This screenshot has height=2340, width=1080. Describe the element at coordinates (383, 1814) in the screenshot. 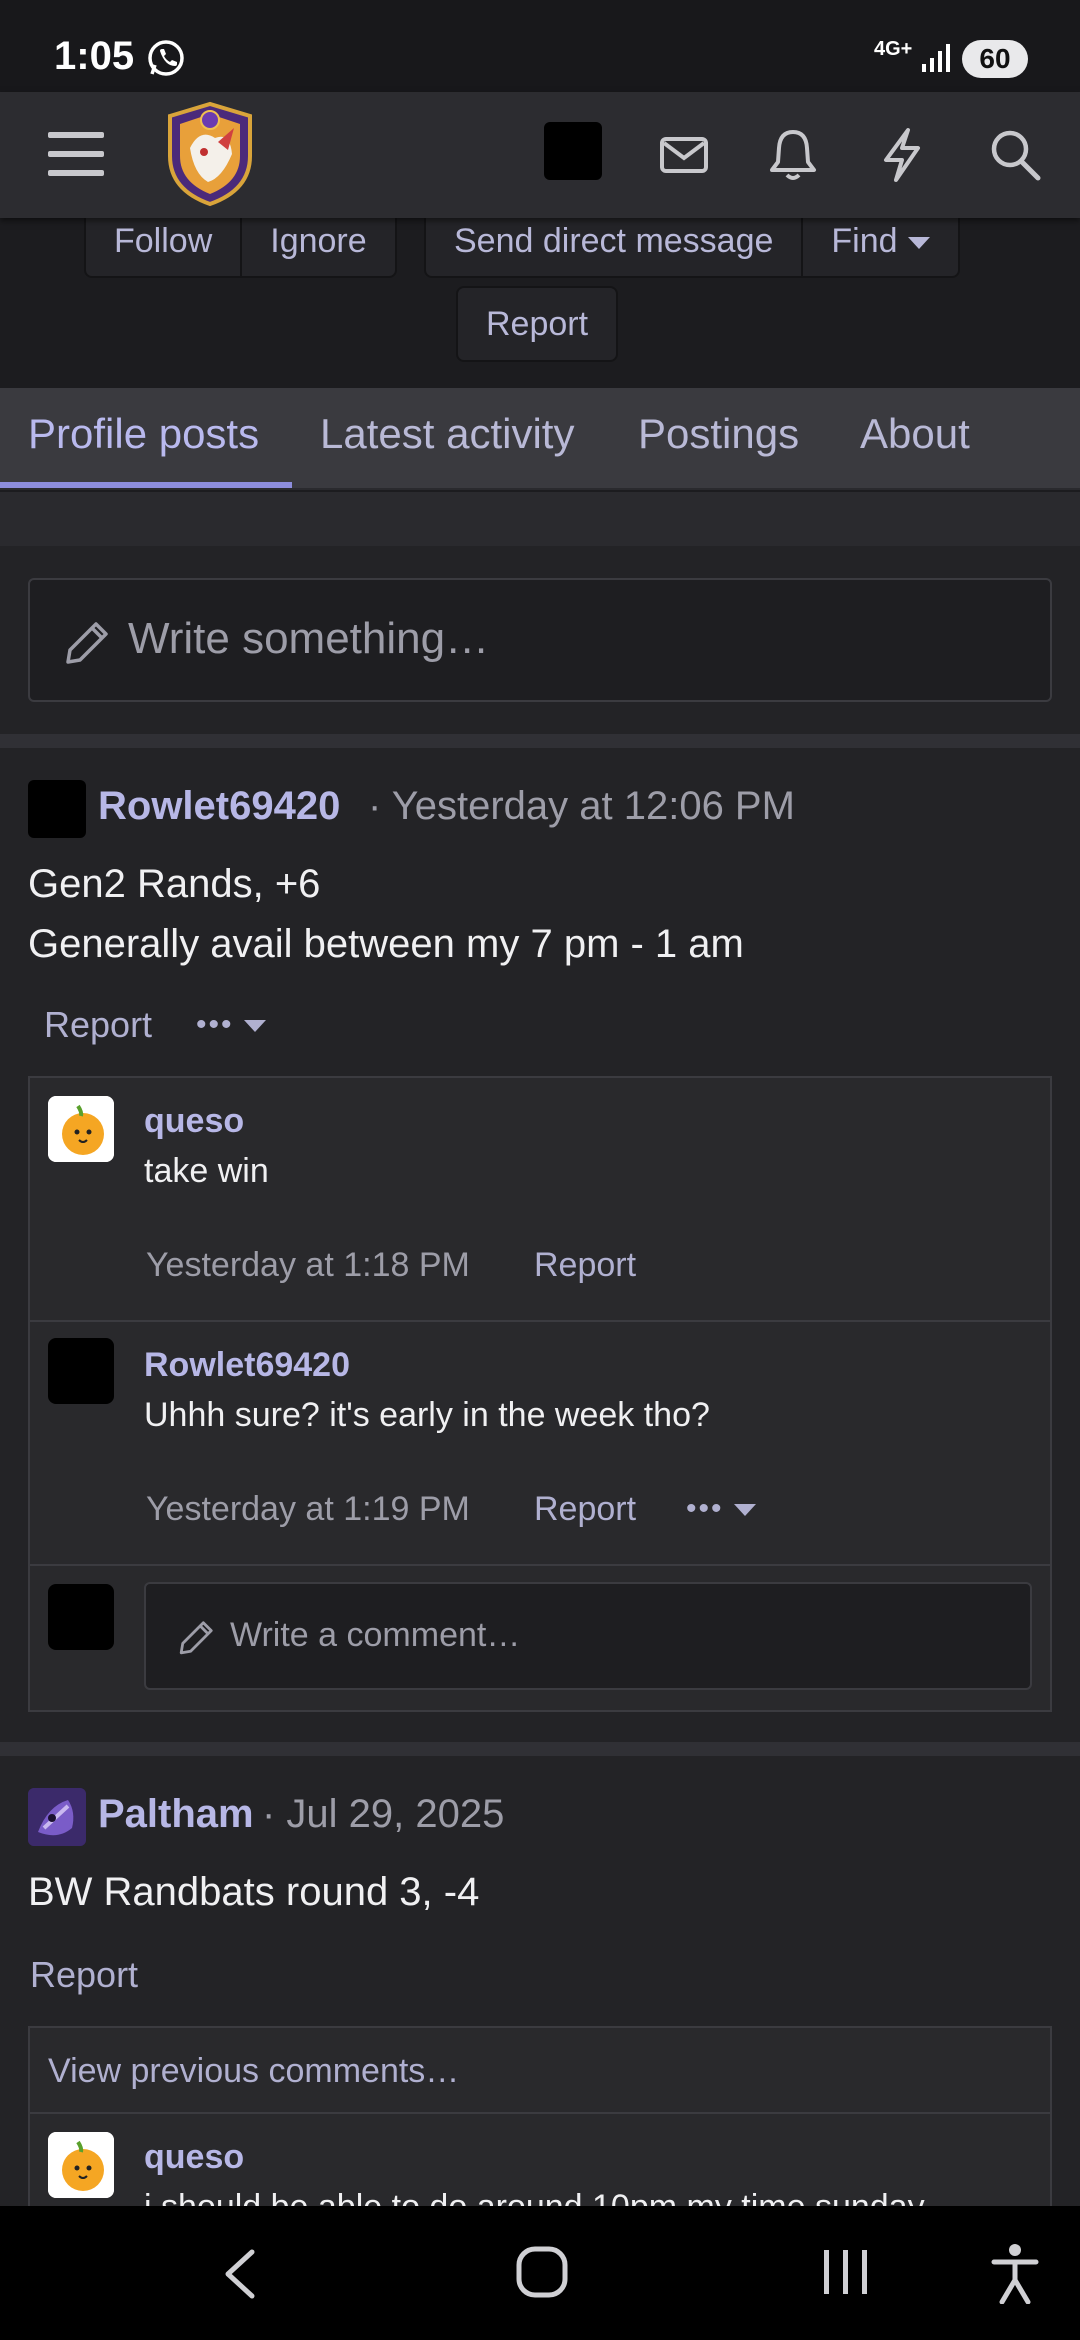

I see `post-time: · Jul 29, 2025` at that location.